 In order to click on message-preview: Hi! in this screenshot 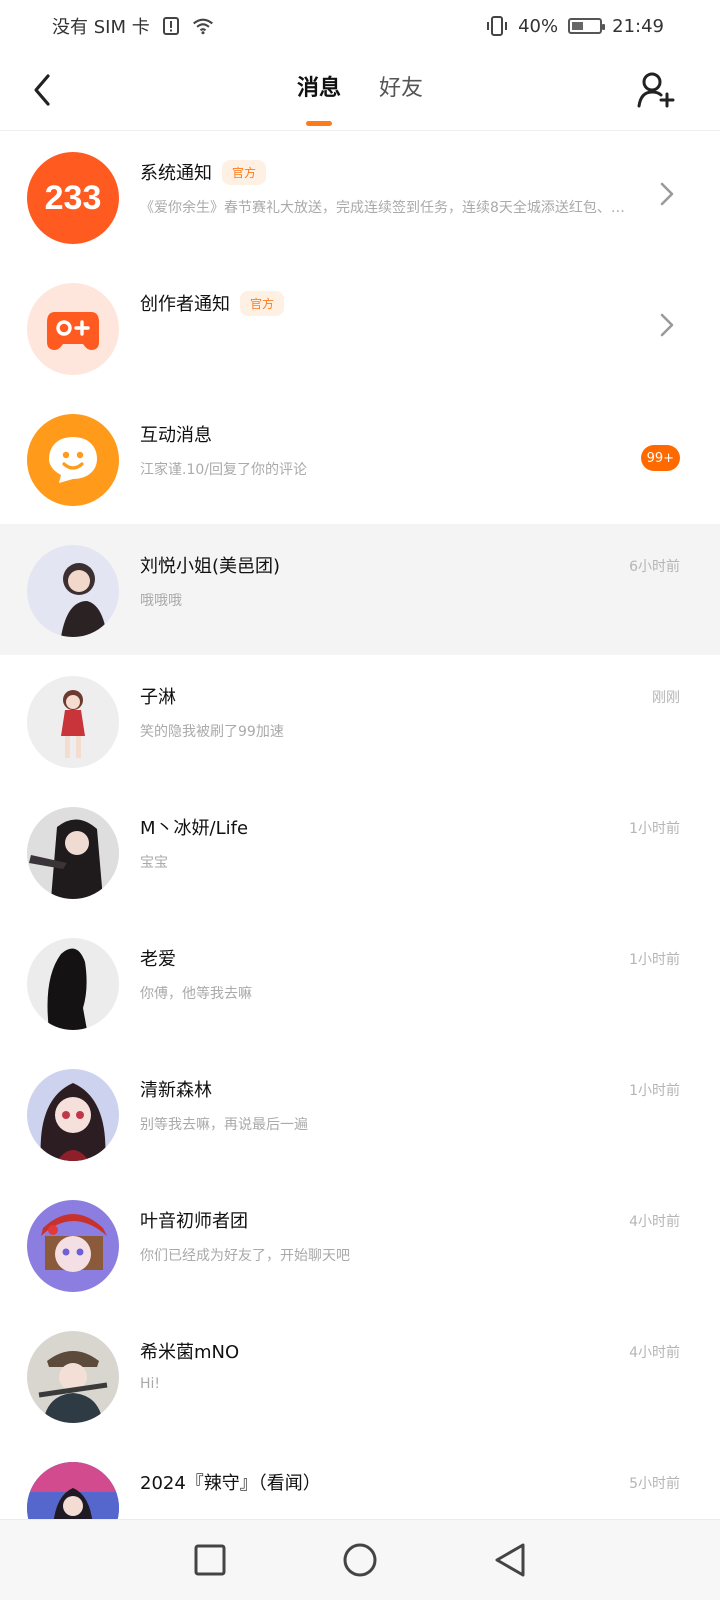, I will do `click(150, 1384)`.